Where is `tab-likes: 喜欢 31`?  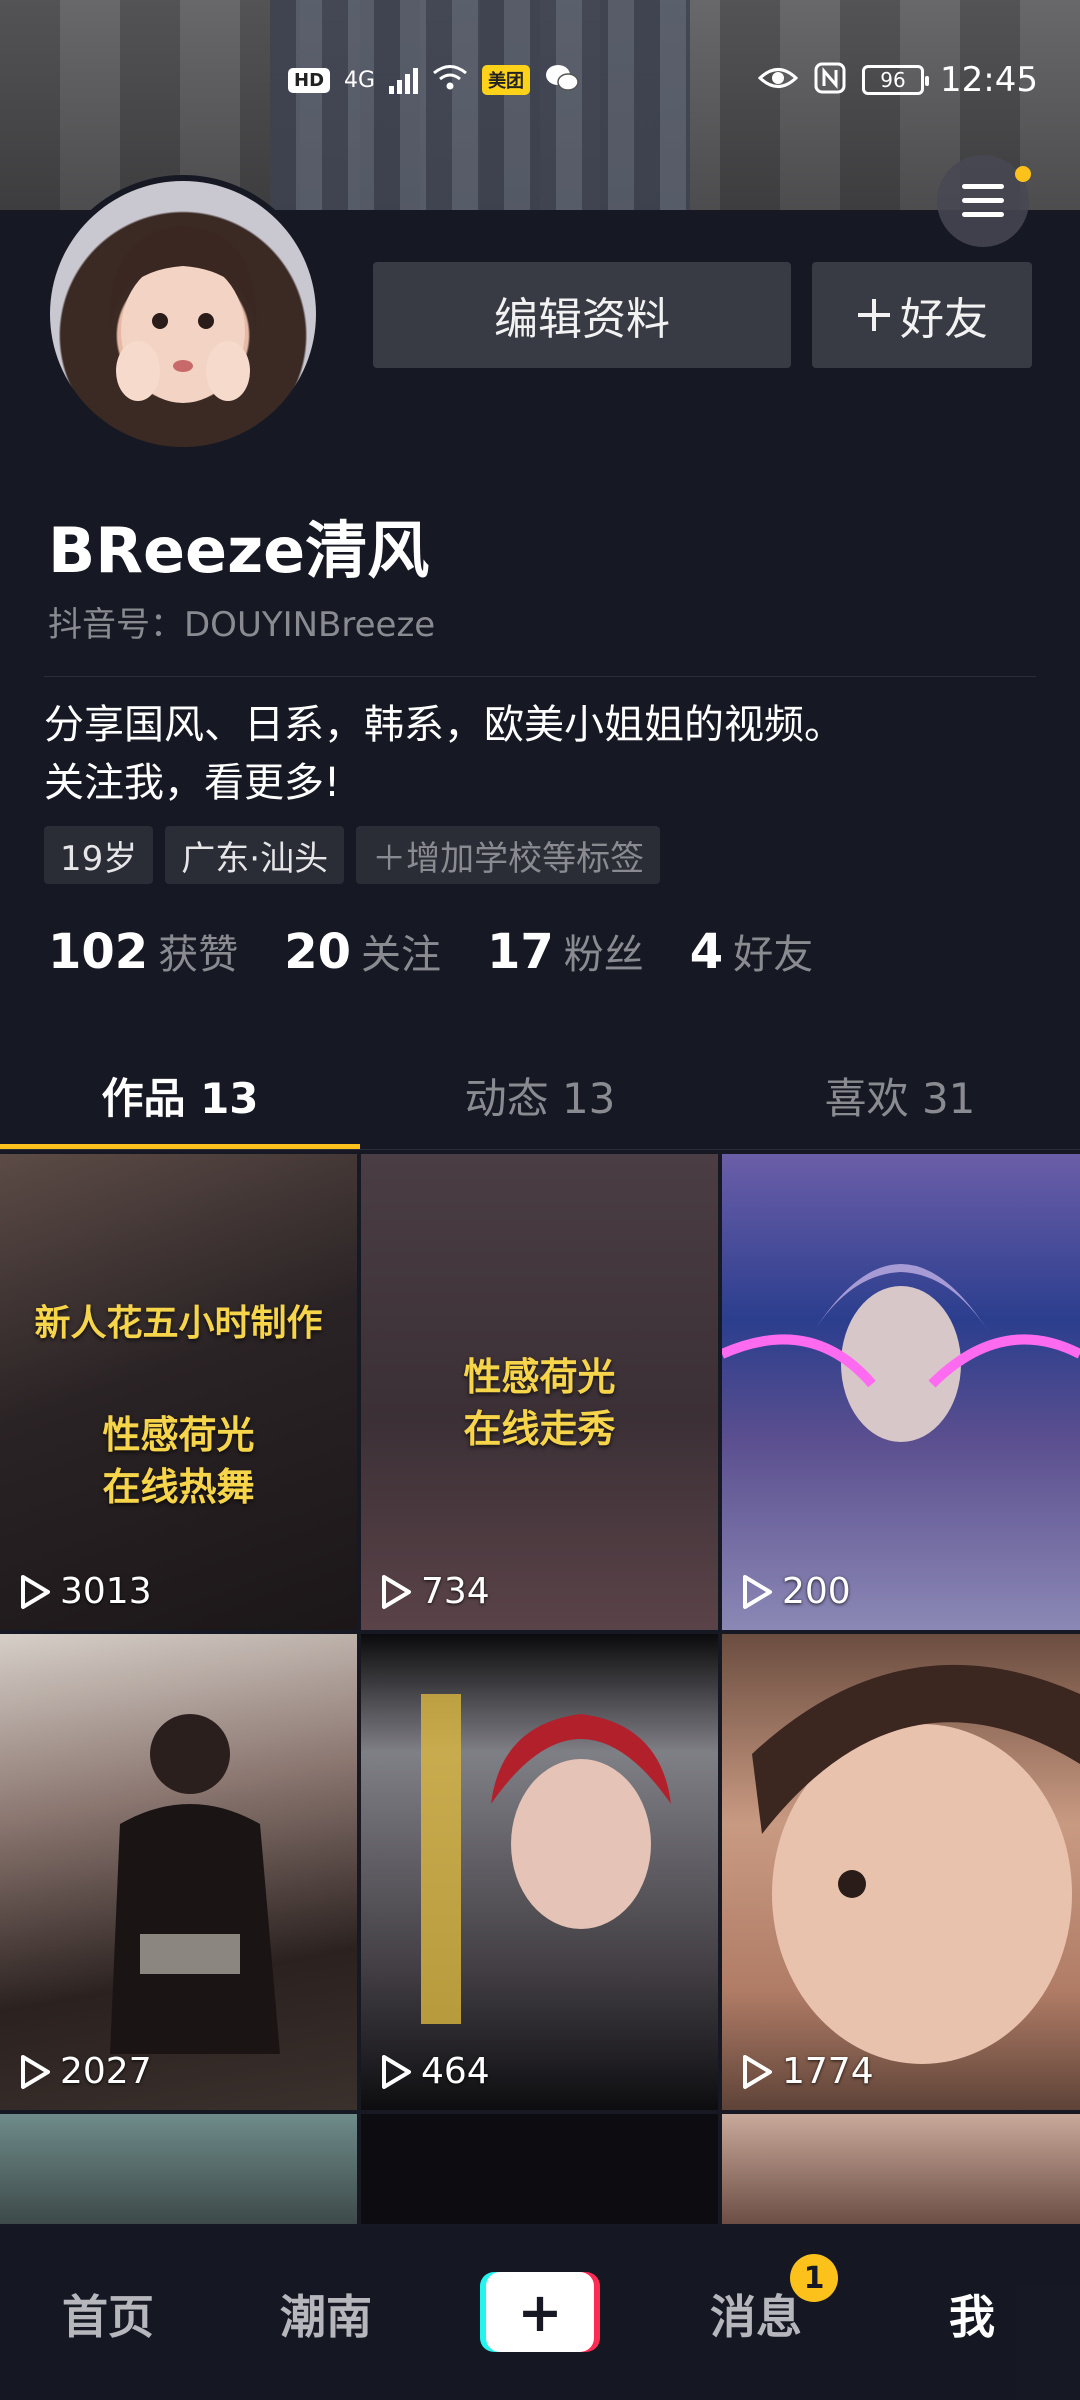
tab-likes: 喜欢 31 is located at coordinates (900, 1095).